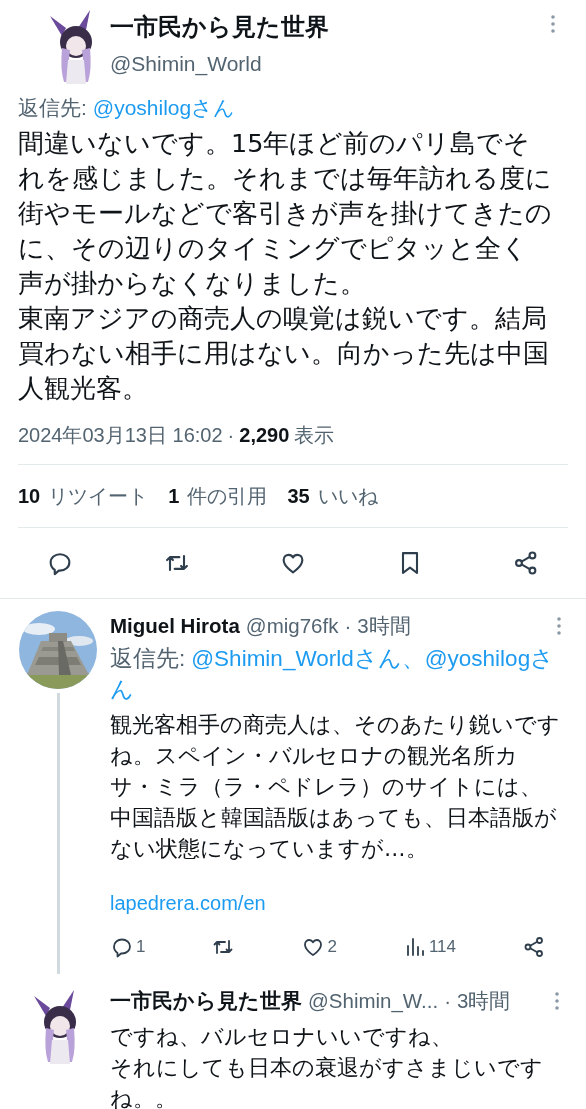  I want to click on stat-count: 35, so click(298, 496).